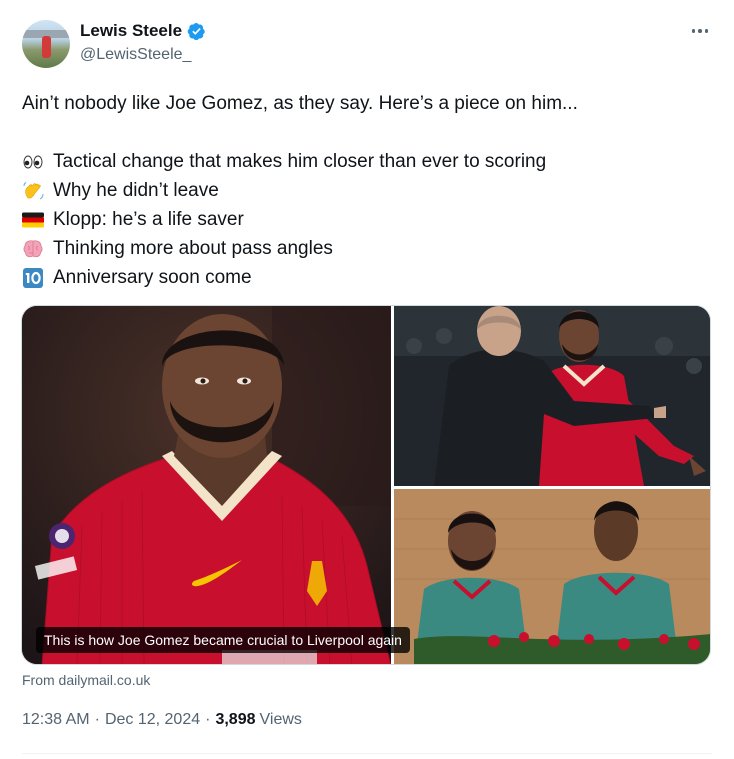 This screenshot has height=759, width=734. Describe the element at coordinates (33, 248) in the screenshot. I see `brain-emoji-icon` at that location.